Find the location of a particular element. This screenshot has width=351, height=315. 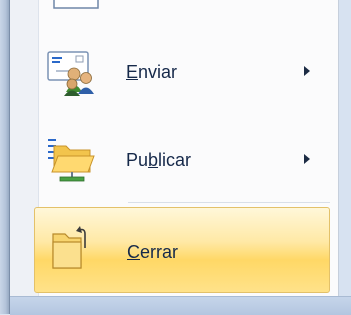

publish-folder-icon is located at coordinates (71, 160).